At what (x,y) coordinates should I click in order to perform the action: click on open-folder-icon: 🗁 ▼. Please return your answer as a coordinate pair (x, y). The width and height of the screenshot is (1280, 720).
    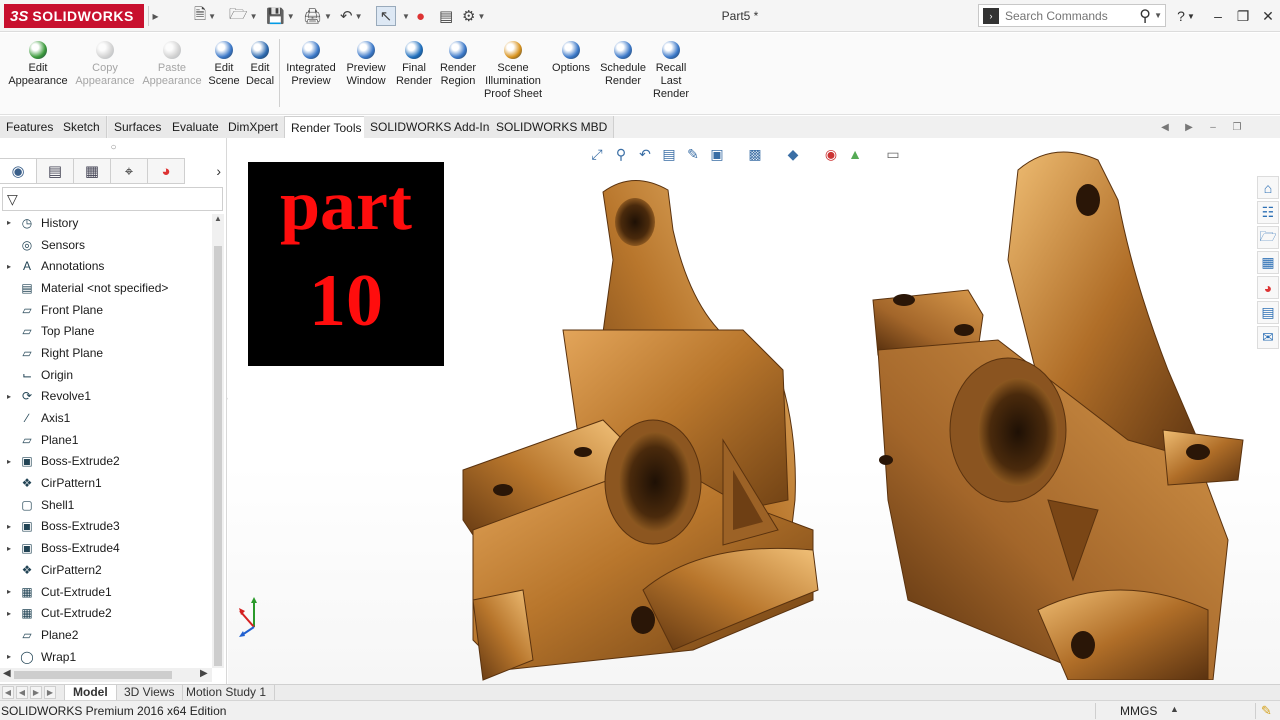
    Looking at the image, I should click on (243, 16).